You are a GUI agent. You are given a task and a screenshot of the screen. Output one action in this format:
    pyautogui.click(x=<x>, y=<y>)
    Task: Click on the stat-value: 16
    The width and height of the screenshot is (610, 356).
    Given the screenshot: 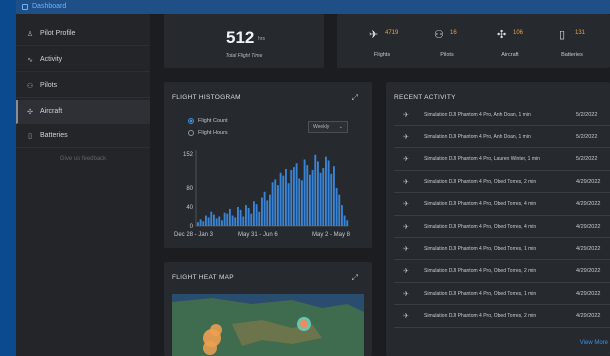 What is the action you would take?
    pyautogui.click(x=453, y=33)
    